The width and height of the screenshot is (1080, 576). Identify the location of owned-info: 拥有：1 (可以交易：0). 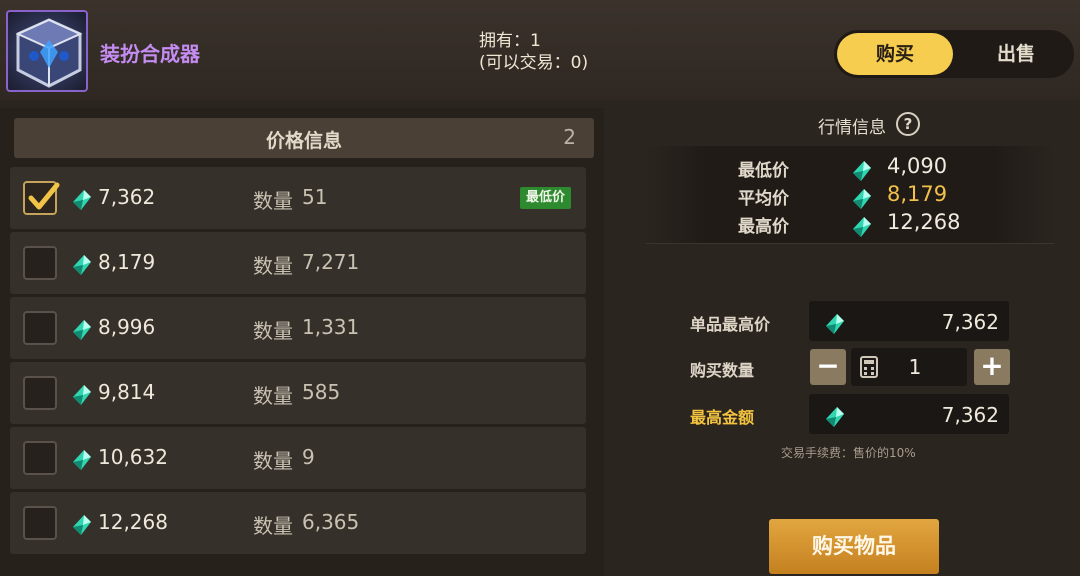
(533, 52).